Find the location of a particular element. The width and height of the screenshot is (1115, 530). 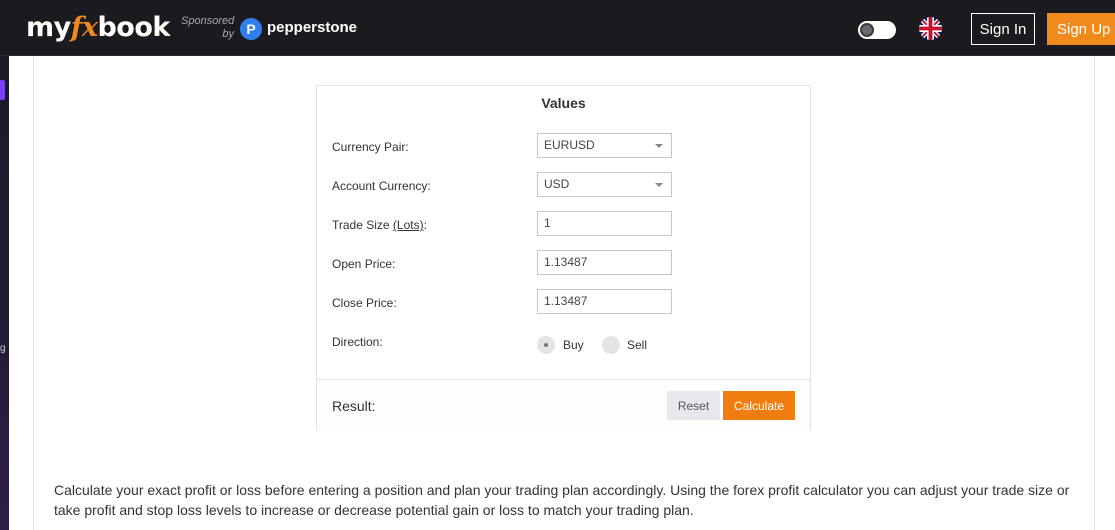

myfxbook-logo: myfxbook is located at coordinates (98, 27).